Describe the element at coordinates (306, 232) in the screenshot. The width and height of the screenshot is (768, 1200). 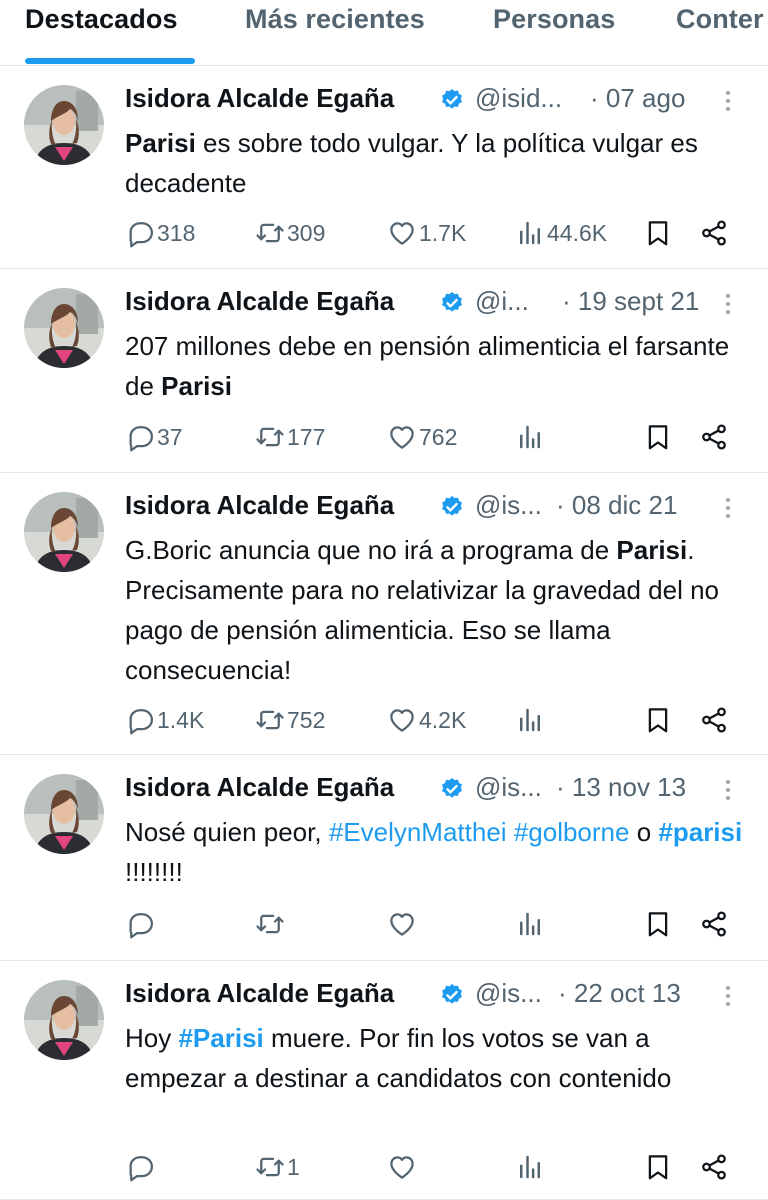
I see `retweets-count: 309` at that location.